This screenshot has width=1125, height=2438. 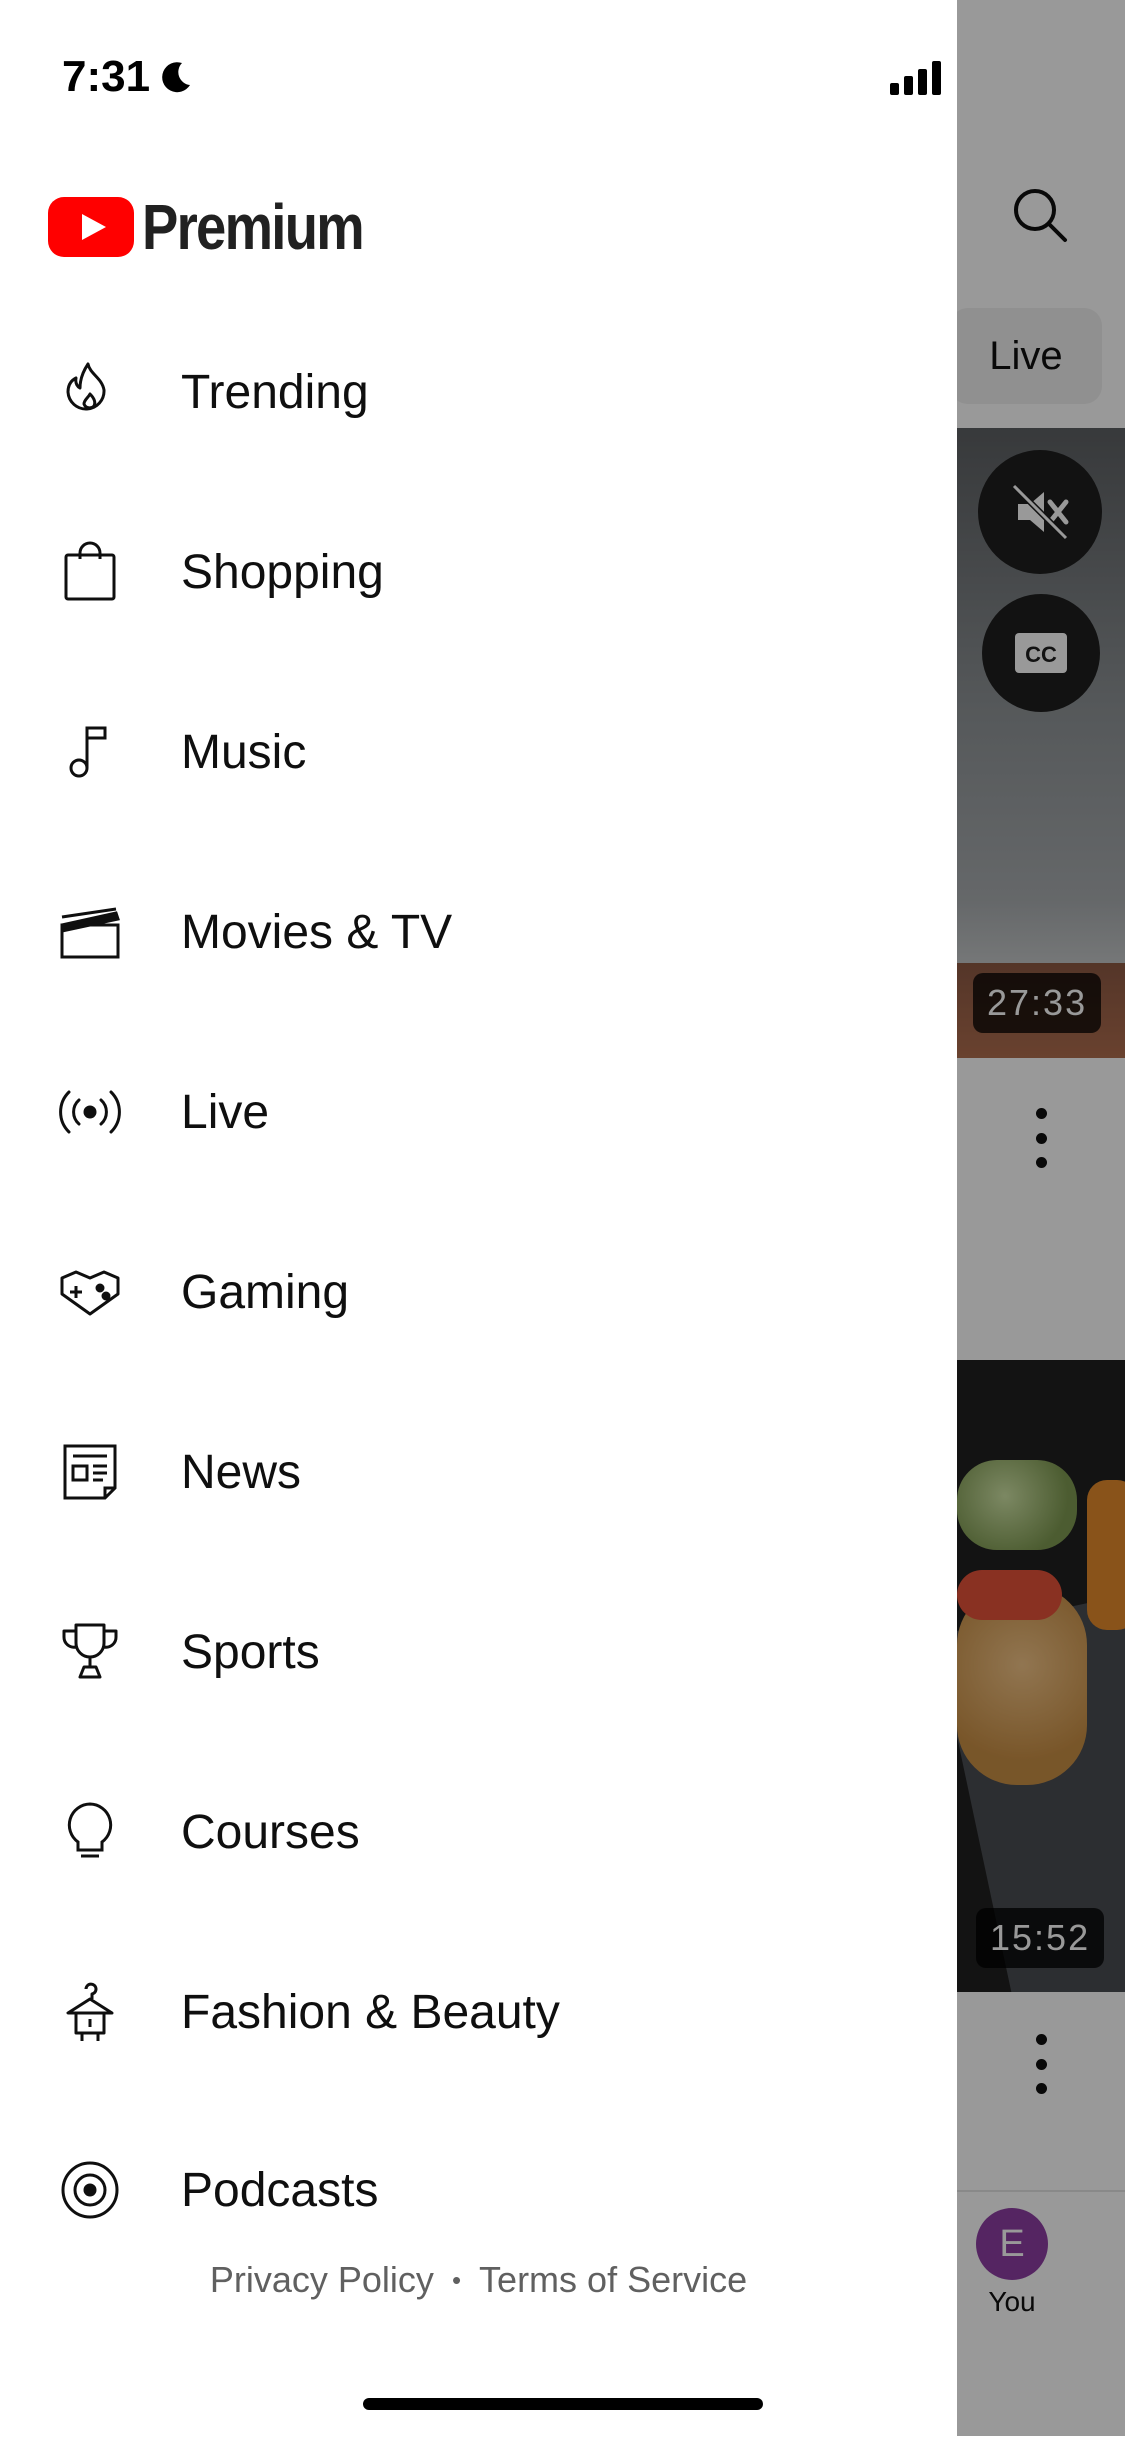 I want to click on menu-item-live: Live, so click(x=478, y=1112).